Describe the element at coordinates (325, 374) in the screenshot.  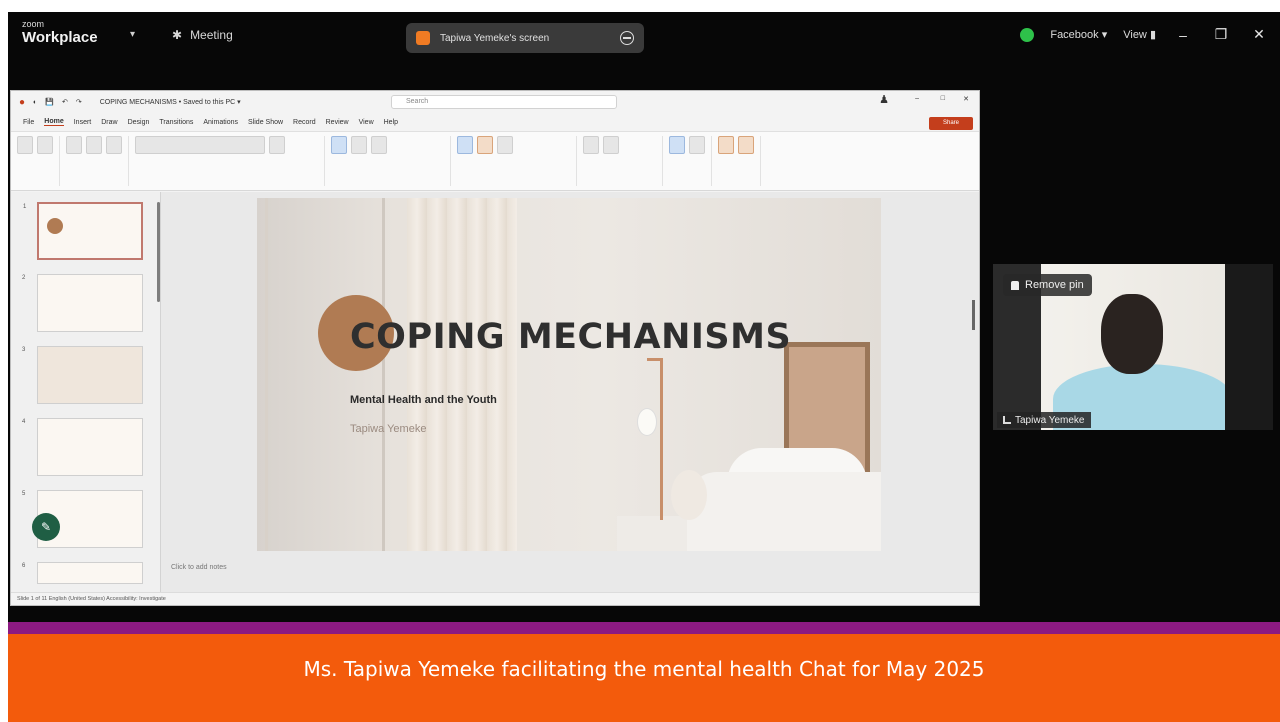
I see `slide-photo-door` at that location.